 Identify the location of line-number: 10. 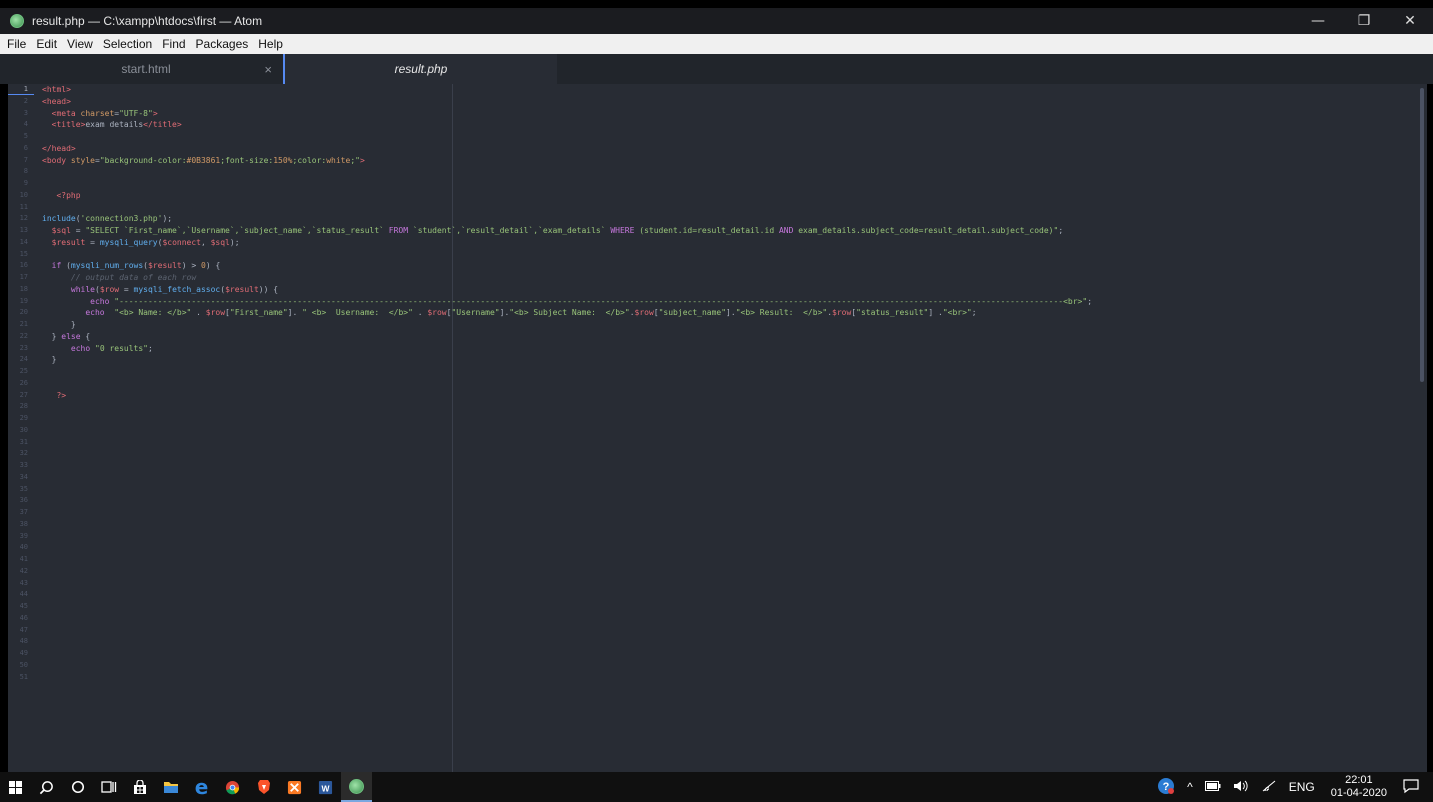
(23, 196).